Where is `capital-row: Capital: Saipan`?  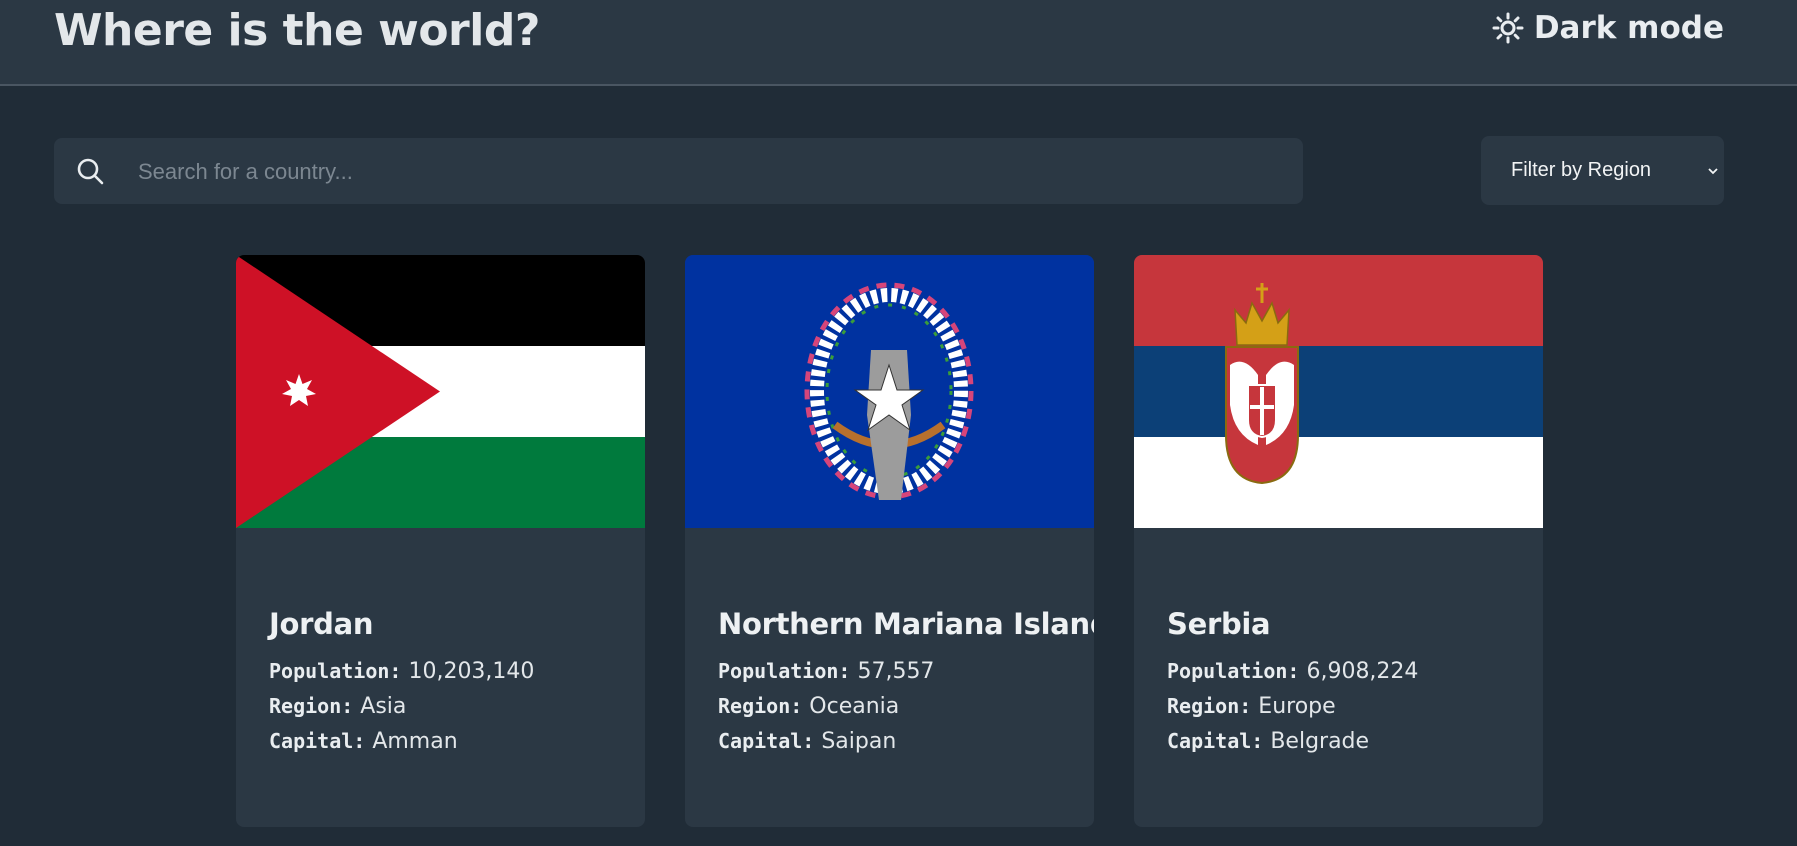 capital-row: Capital: Saipan is located at coordinates (902, 741).